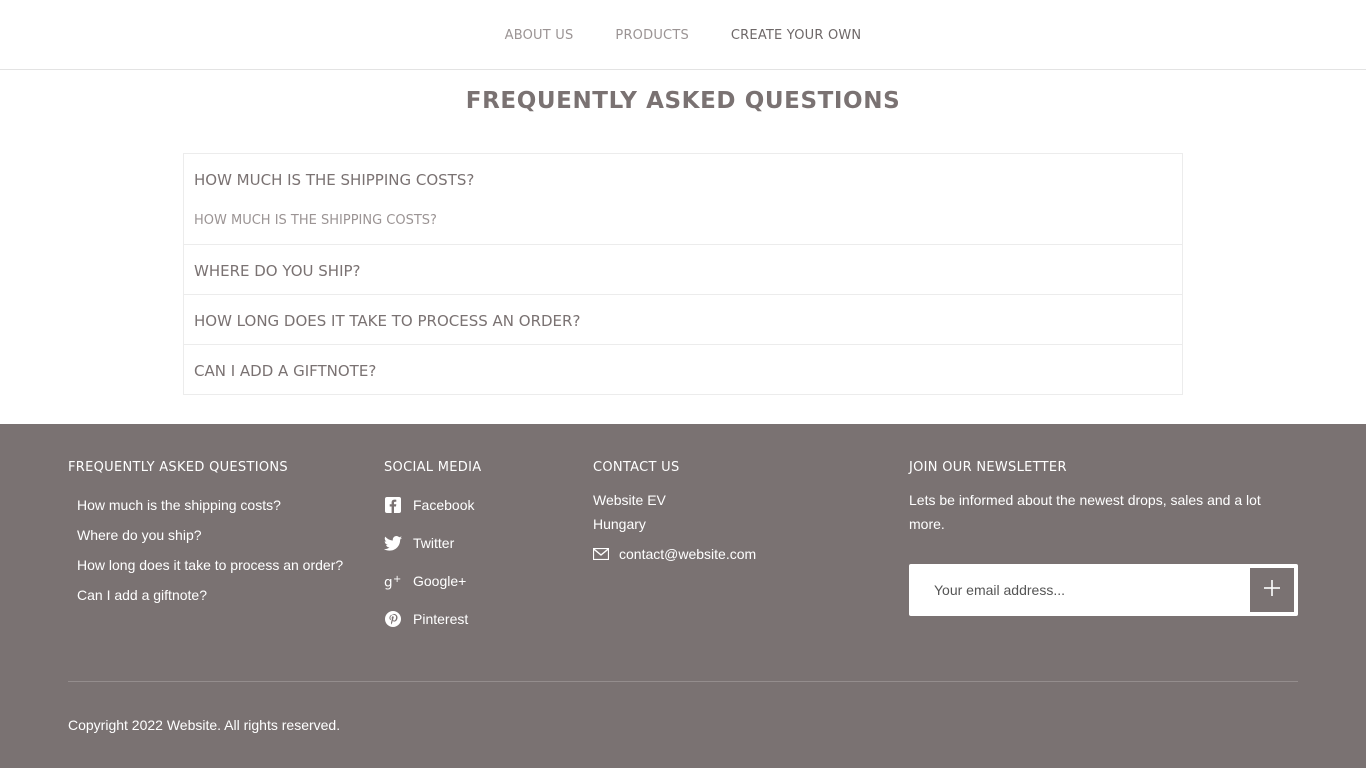 This screenshot has width=1366, height=768. I want to click on main-nav: ABOUT US PRODUCTS CREATE YOUR OWN, so click(683, 35).